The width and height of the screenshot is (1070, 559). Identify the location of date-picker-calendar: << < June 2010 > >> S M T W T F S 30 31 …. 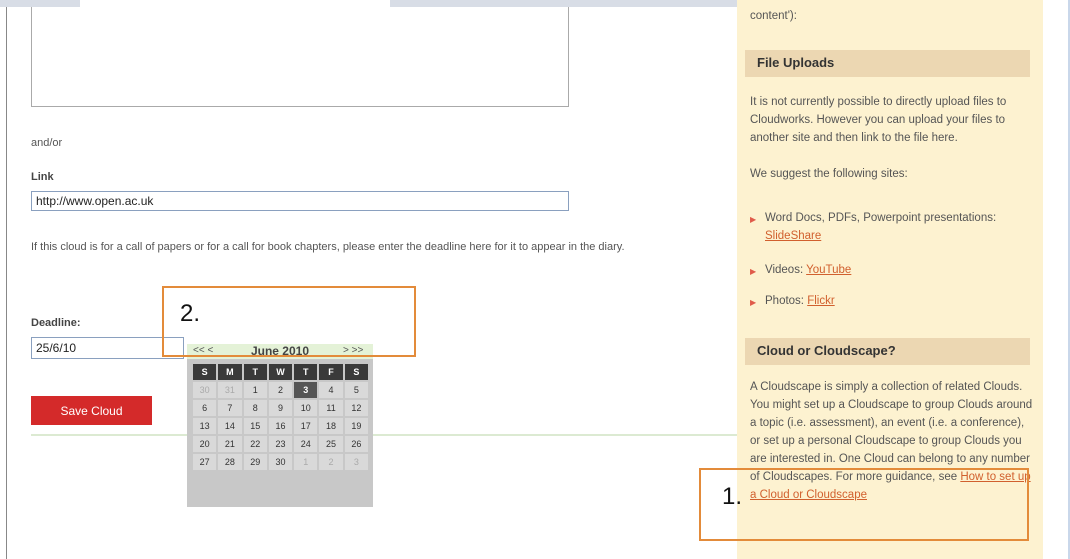
(280, 425).